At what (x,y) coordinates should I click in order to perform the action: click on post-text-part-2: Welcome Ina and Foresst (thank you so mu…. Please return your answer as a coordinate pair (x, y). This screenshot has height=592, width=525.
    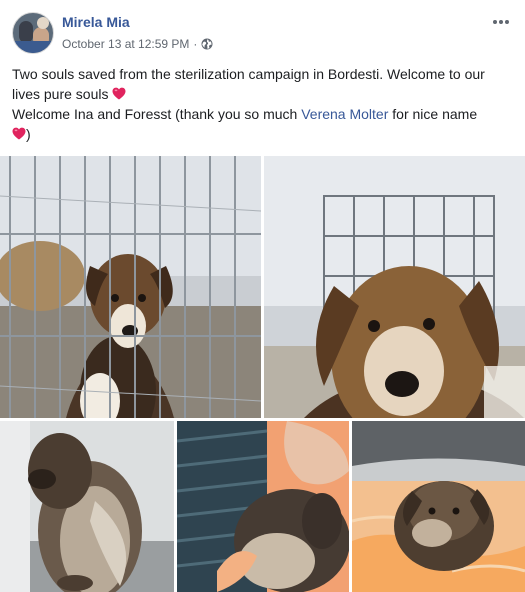
    Looking at the image, I should click on (155, 114).